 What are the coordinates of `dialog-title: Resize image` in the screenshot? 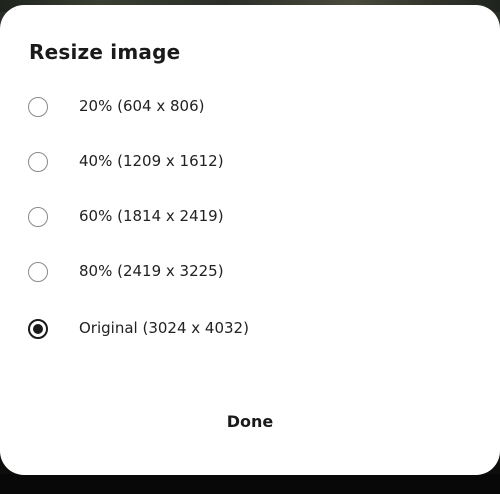 It's located at (105, 52).